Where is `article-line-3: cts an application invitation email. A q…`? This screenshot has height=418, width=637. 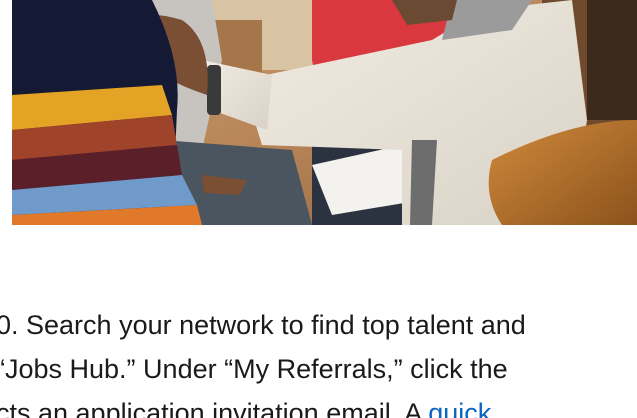 article-line-3: cts an application invitation email. A q… is located at coordinates (318, 404).